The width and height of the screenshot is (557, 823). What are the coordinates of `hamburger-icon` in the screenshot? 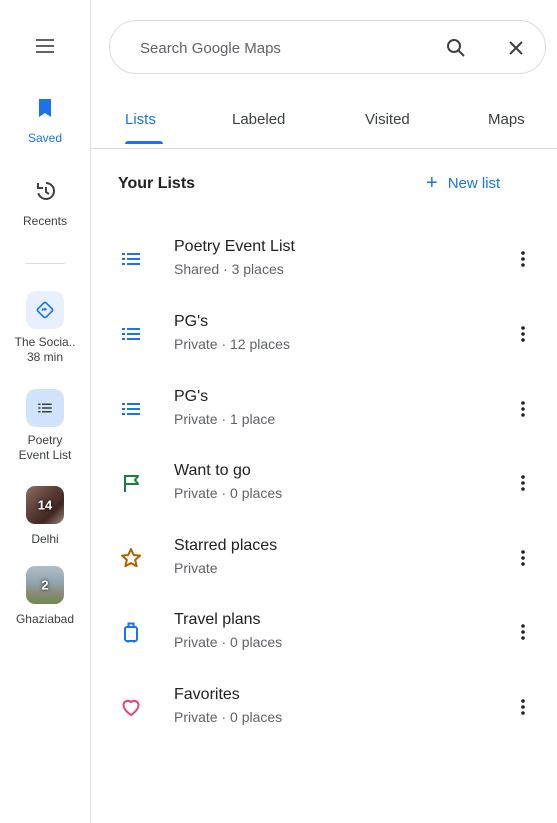 It's located at (45, 46).